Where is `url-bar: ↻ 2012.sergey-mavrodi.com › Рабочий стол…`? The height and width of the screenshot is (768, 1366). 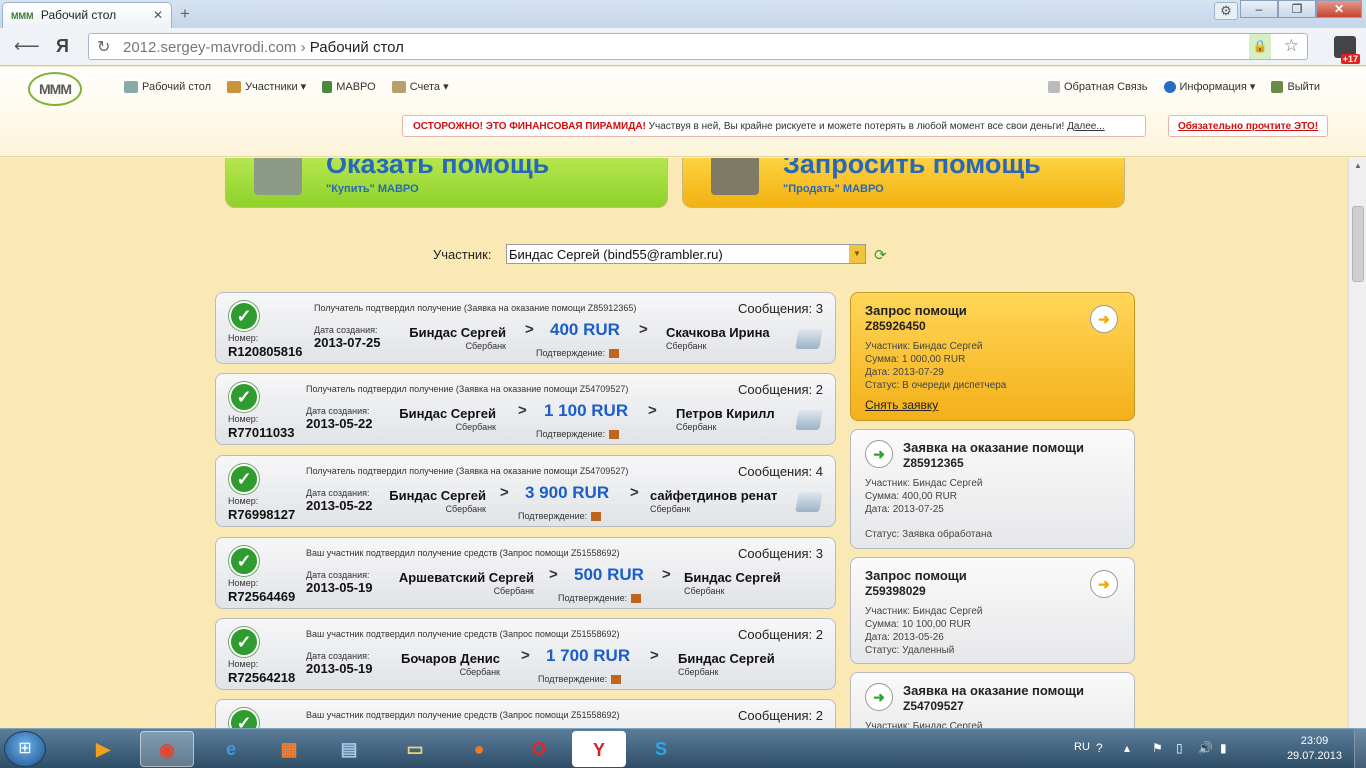 url-bar: ↻ 2012.sergey-mavrodi.com › Рабочий стол… is located at coordinates (698, 46).